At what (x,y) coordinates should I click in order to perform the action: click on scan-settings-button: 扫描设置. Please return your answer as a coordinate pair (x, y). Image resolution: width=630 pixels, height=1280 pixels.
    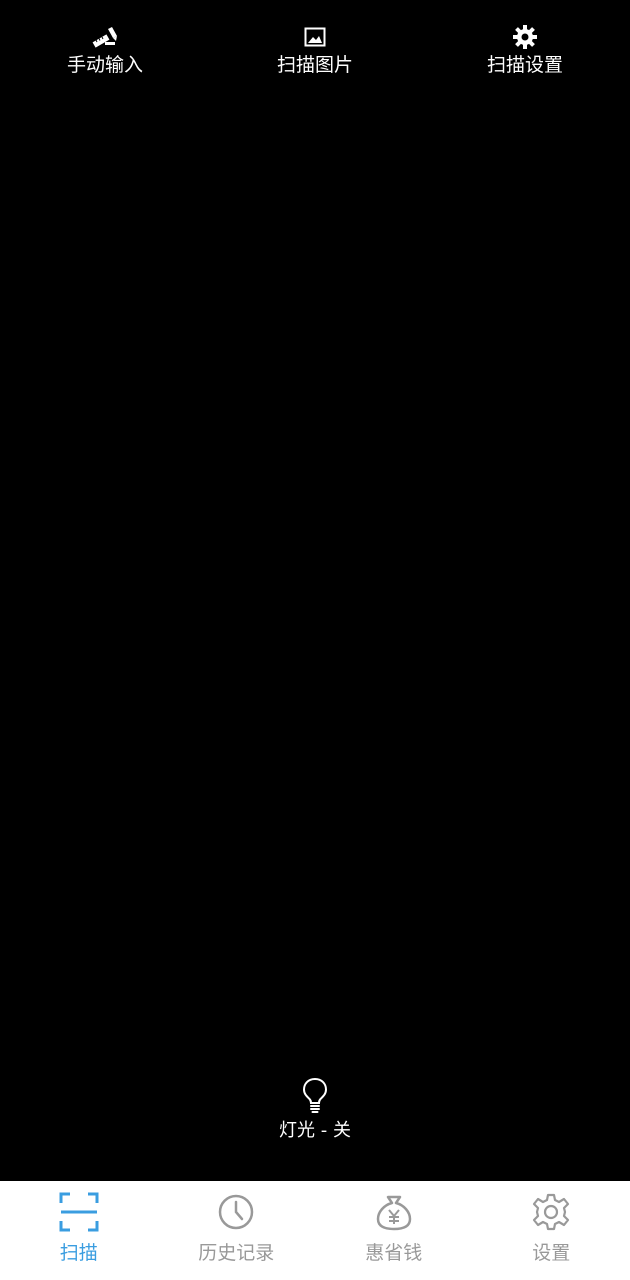
    Looking at the image, I should click on (525, 51).